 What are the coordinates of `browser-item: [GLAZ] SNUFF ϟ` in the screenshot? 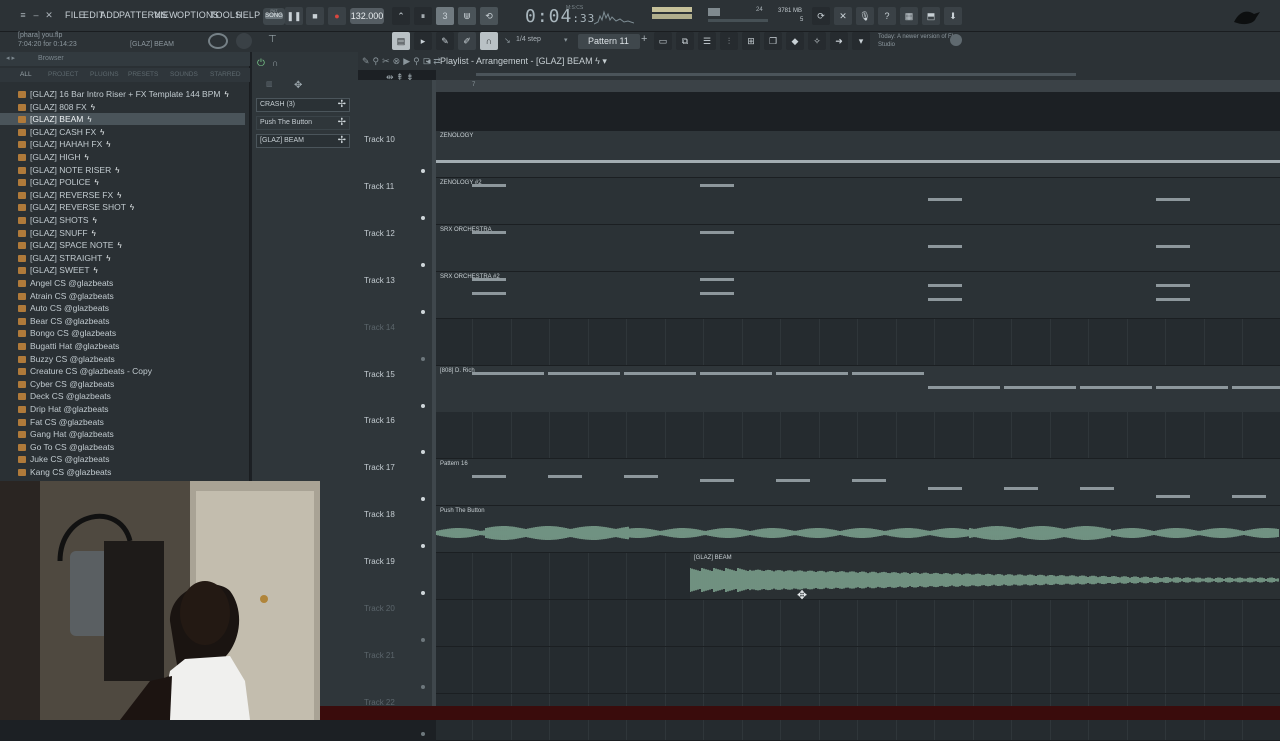 It's located at (122, 233).